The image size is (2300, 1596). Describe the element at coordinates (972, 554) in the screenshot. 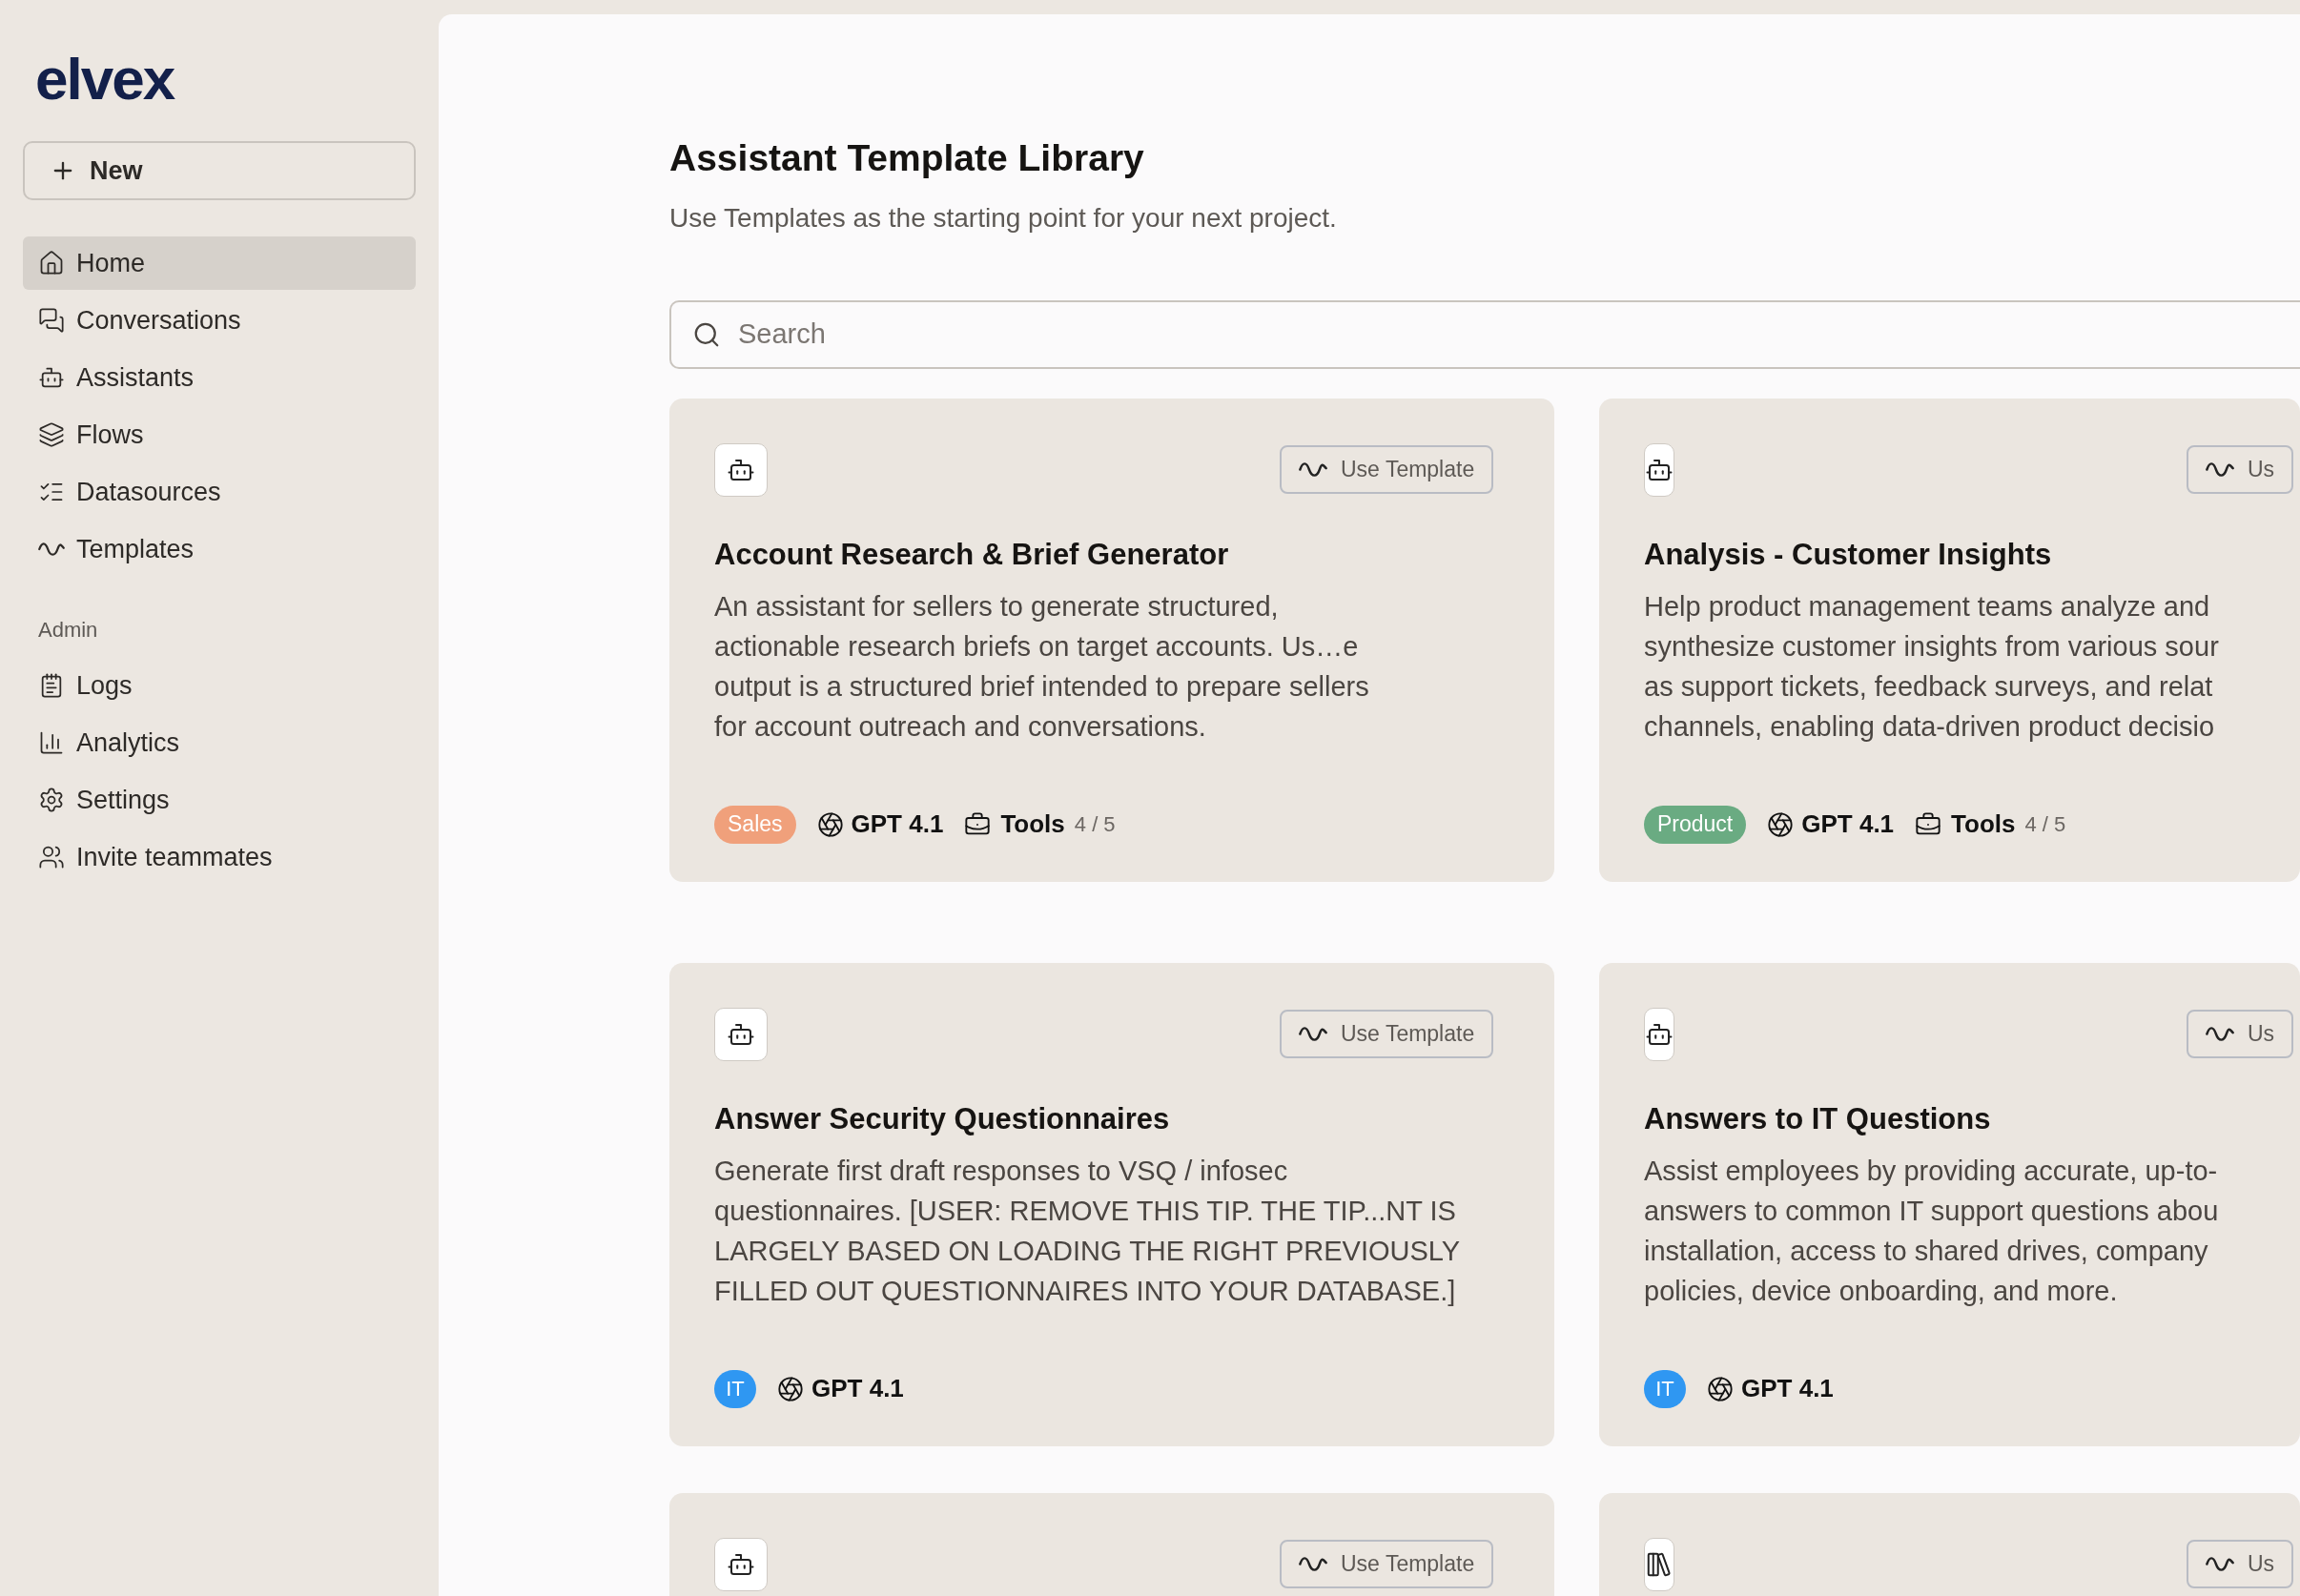

I see `card-title: Account Research & Brief Generator` at that location.